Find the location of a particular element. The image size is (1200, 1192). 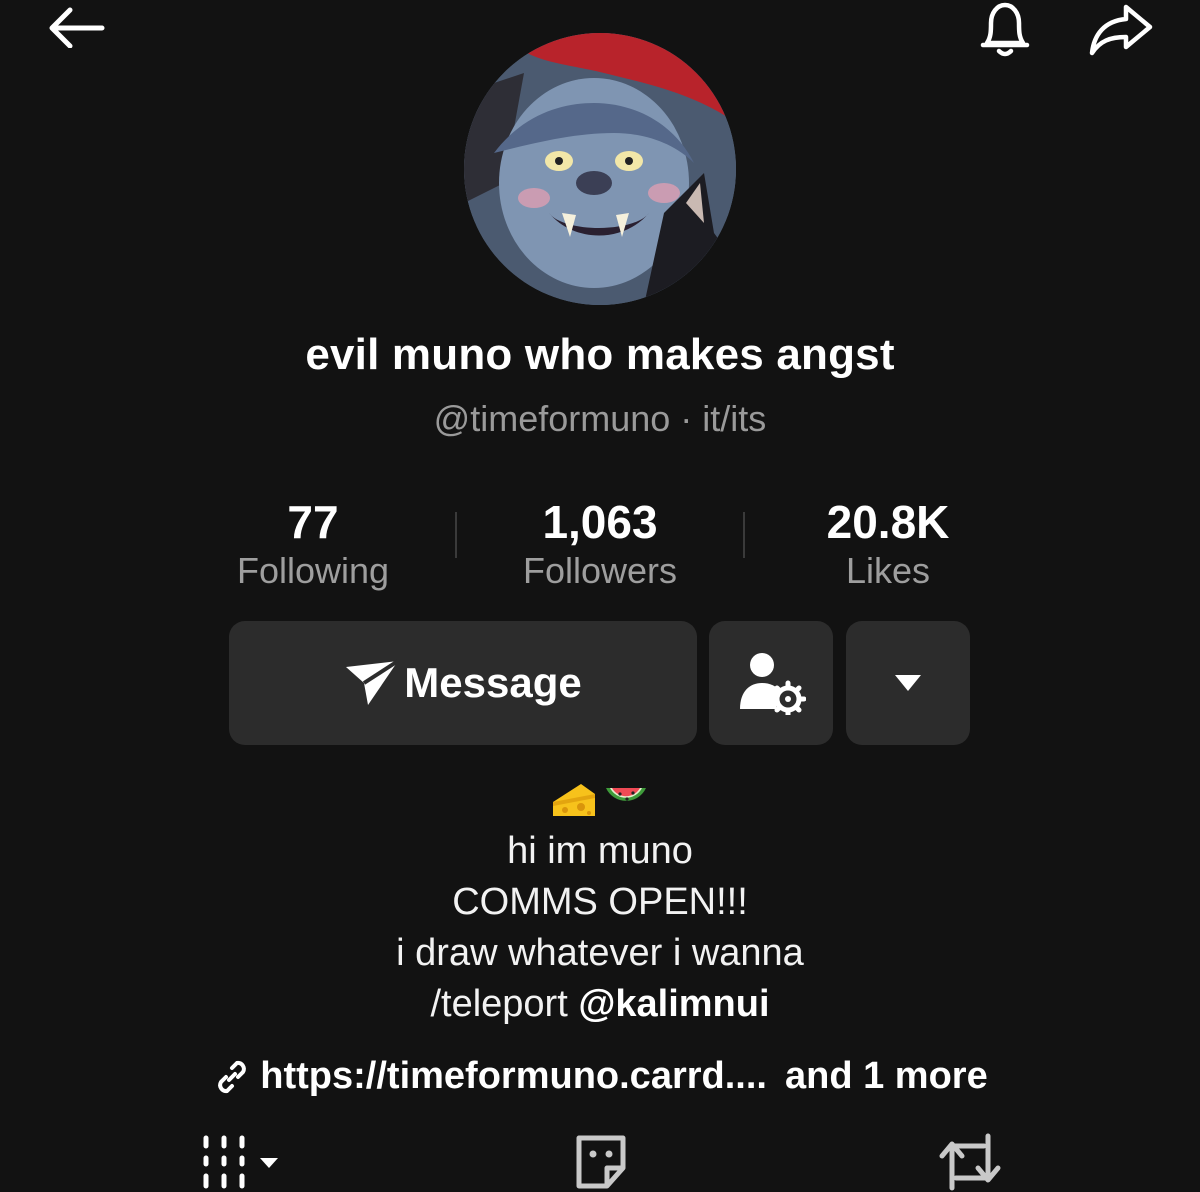

stat-followers: 1,063 Followers is located at coordinates (600, 544).